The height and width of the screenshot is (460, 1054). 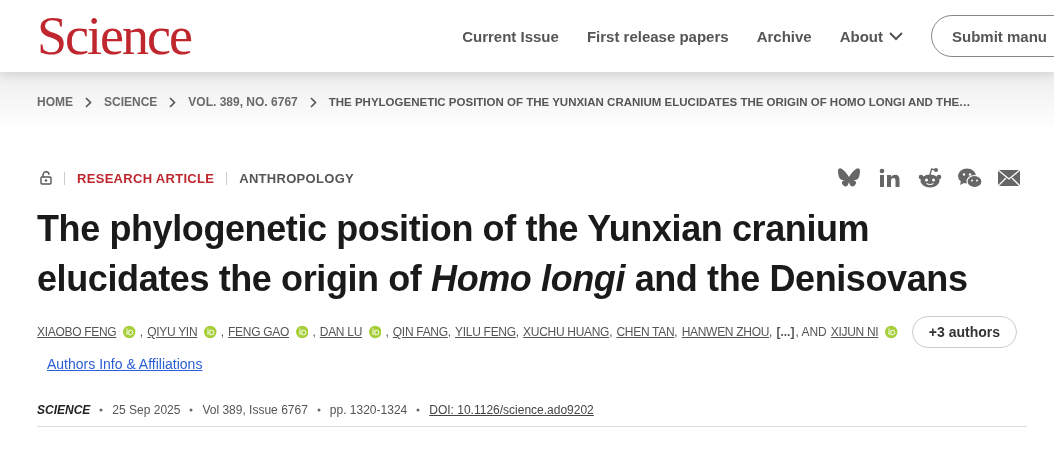 I want to click on separator-text: , AND, so click(x=811, y=332).